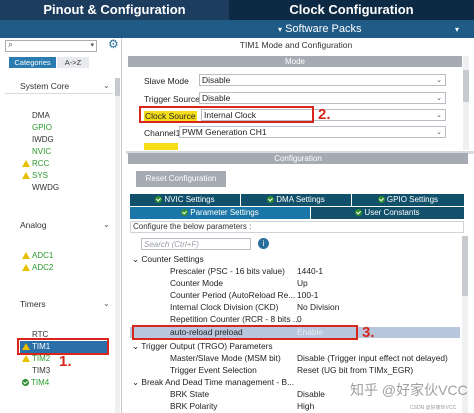 The width and height of the screenshot is (474, 413). What do you see at coordinates (190, 394) in the screenshot?
I see `param-name: BRK State` at bounding box center [190, 394].